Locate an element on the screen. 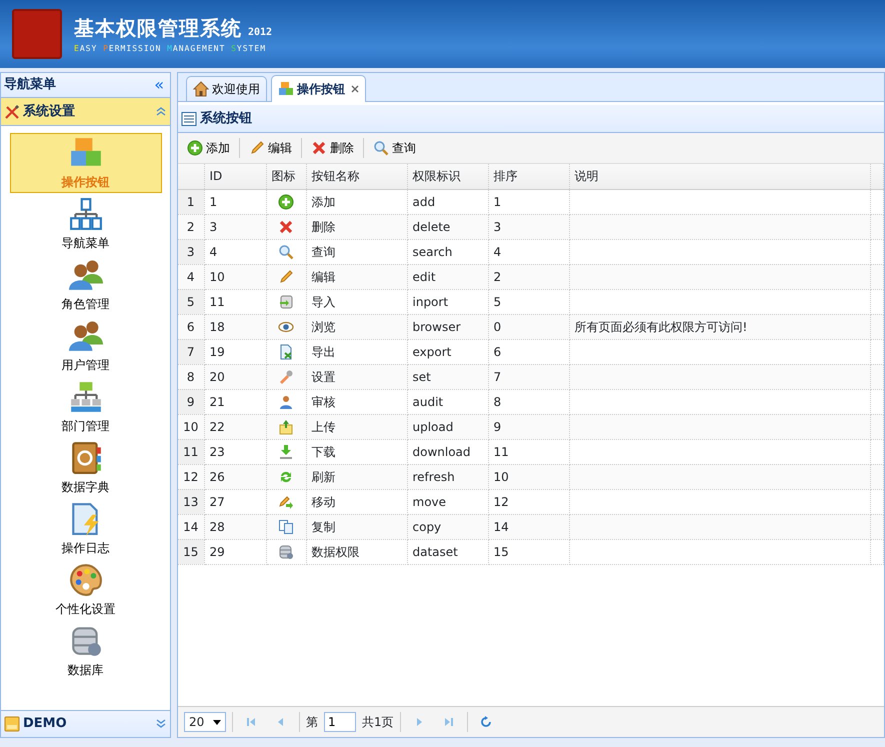 Image resolution: width=885 pixels, height=747 pixels. row-number: 9 is located at coordinates (191, 401).